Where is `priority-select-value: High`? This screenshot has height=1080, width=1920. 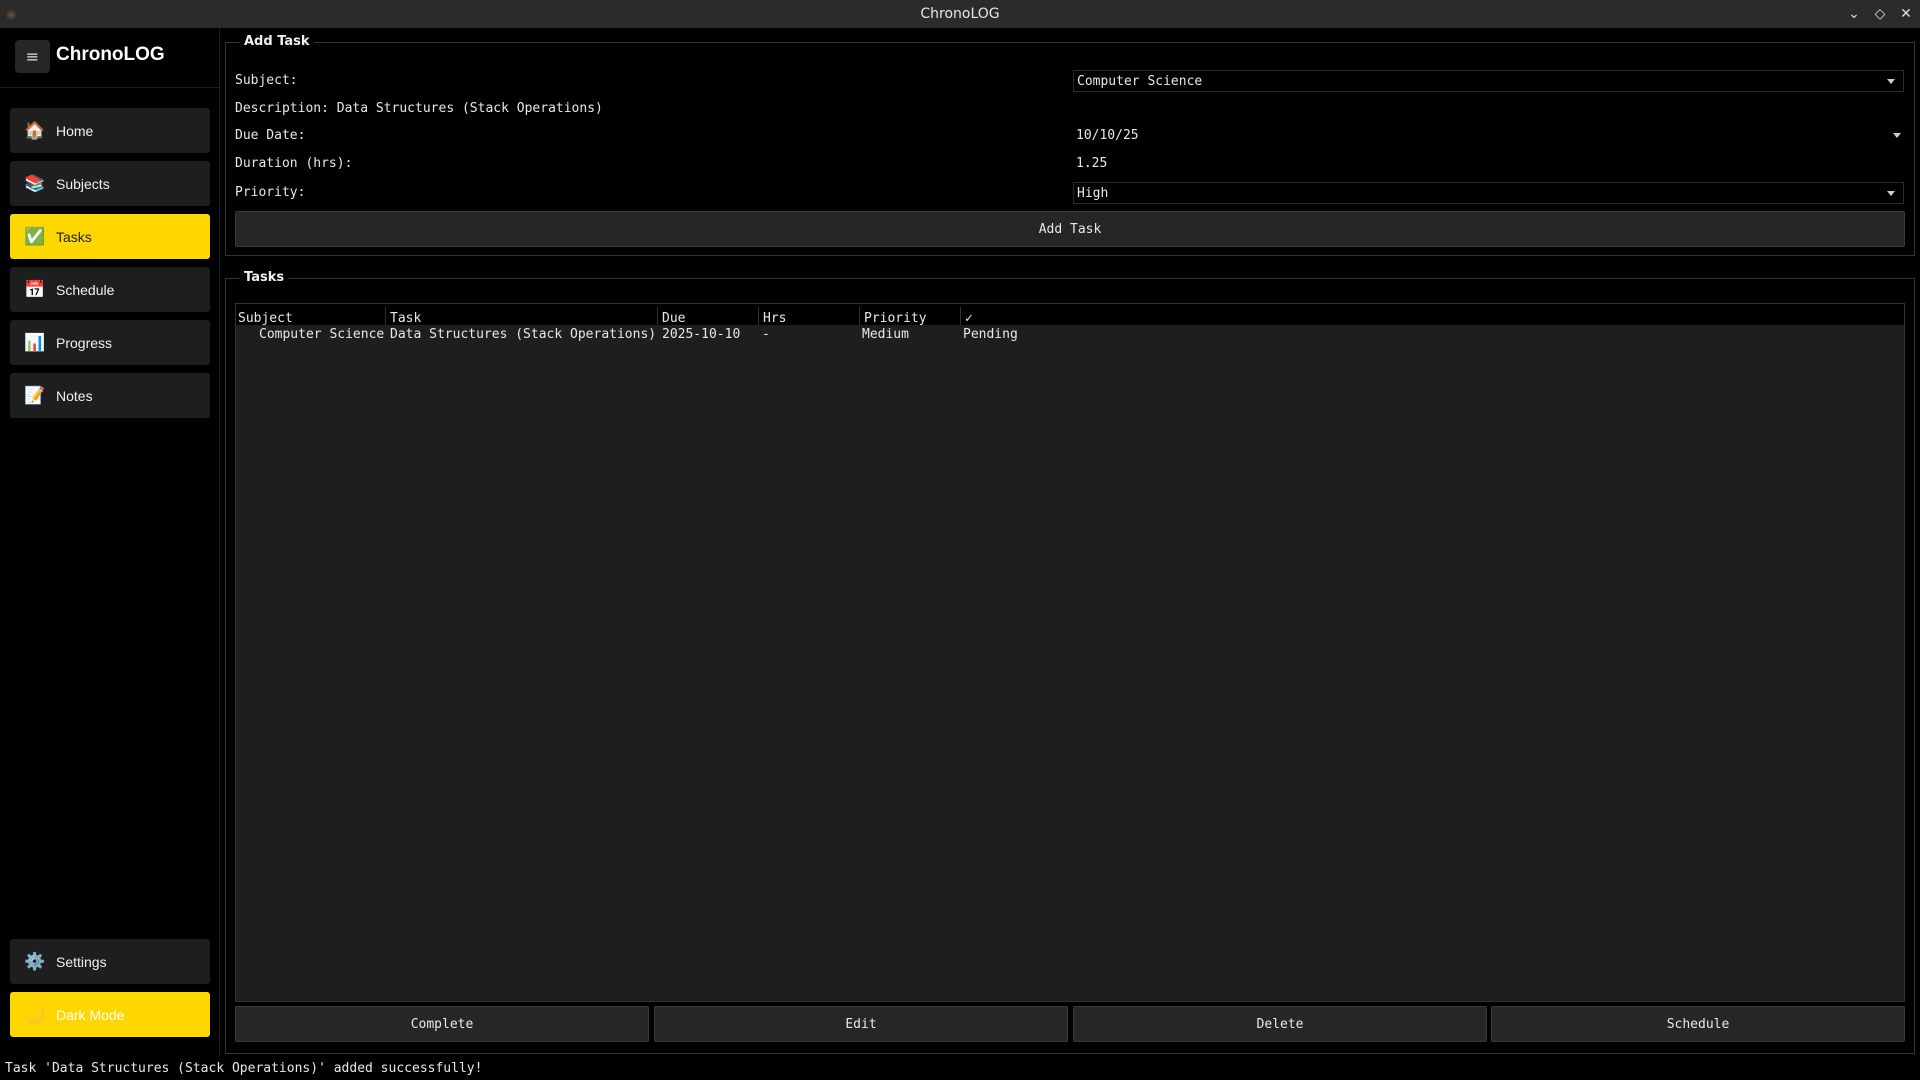
priority-select-value: High is located at coordinates (1093, 193).